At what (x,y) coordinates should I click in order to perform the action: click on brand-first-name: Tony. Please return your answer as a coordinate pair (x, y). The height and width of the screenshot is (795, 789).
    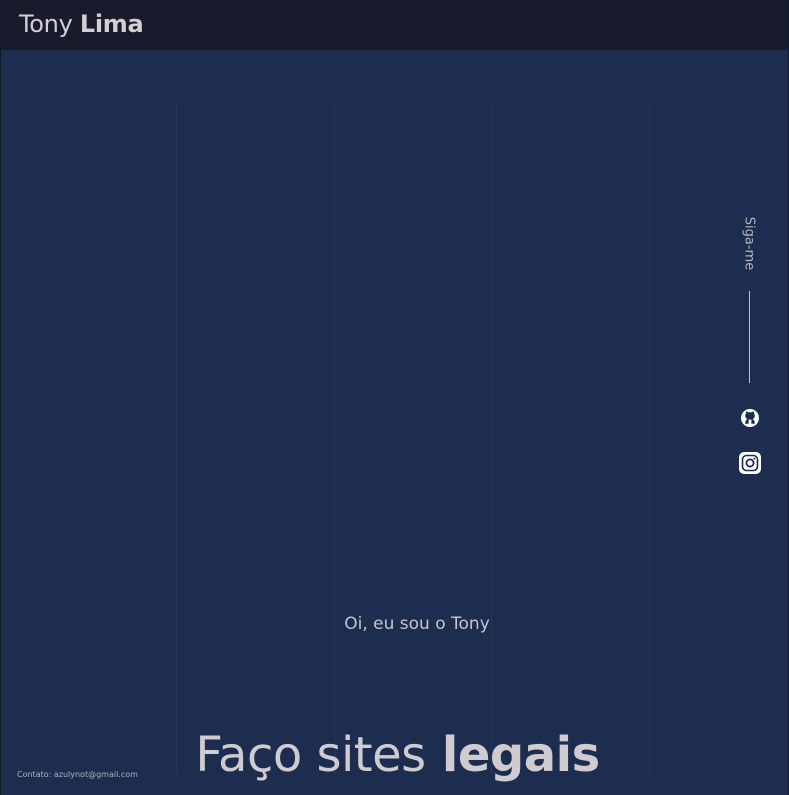
    Looking at the image, I should click on (46, 24).